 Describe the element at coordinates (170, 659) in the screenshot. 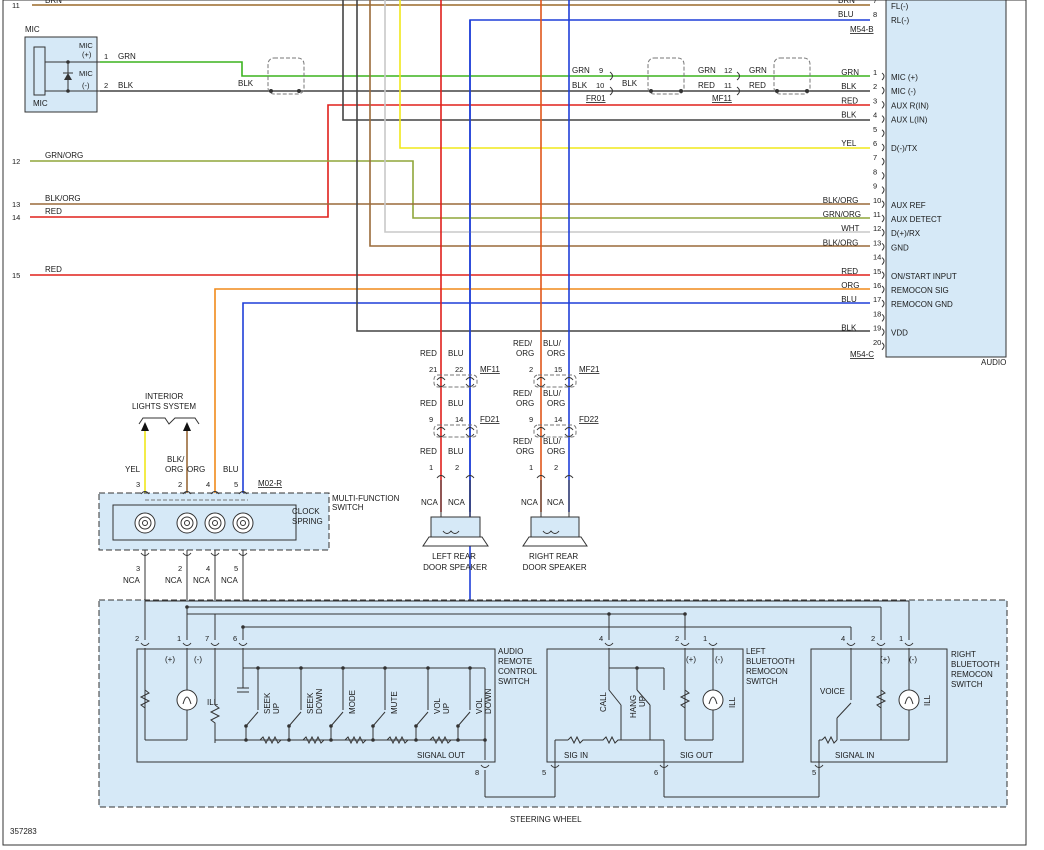

I see `ar-plus: (+)` at that location.